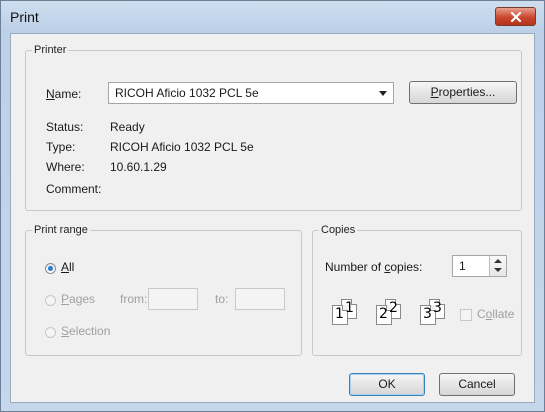 The width and height of the screenshot is (545, 412). Describe the element at coordinates (222, 299) in the screenshot. I see `to-label: to:` at that location.